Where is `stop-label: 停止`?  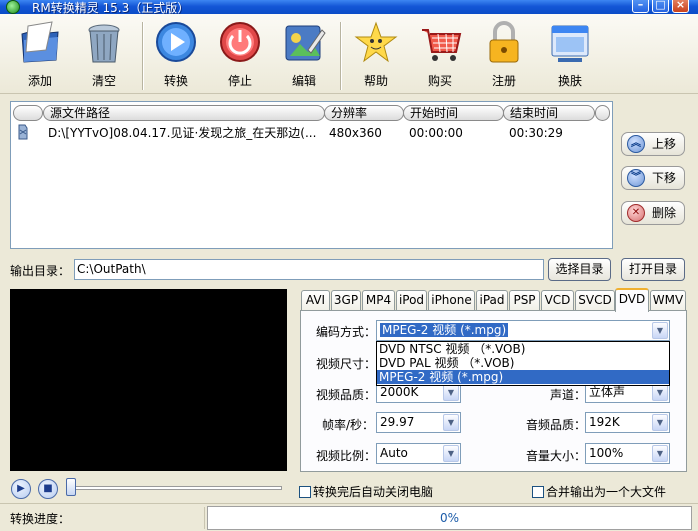
stop-label: 停止 is located at coordinates (239, 81).